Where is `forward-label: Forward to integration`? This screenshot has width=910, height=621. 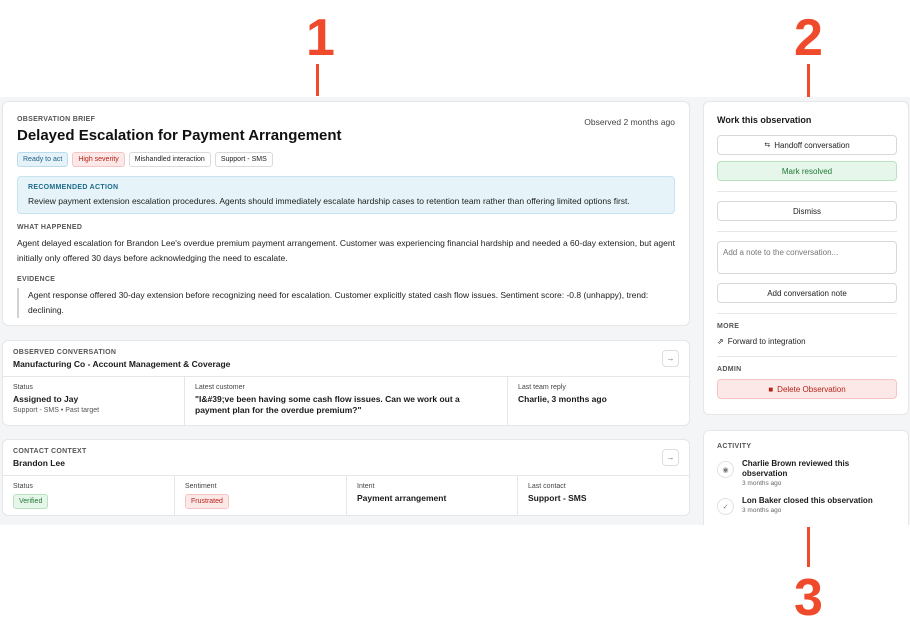
forward-label: Forward to integration is located at coordinates (766, 341).